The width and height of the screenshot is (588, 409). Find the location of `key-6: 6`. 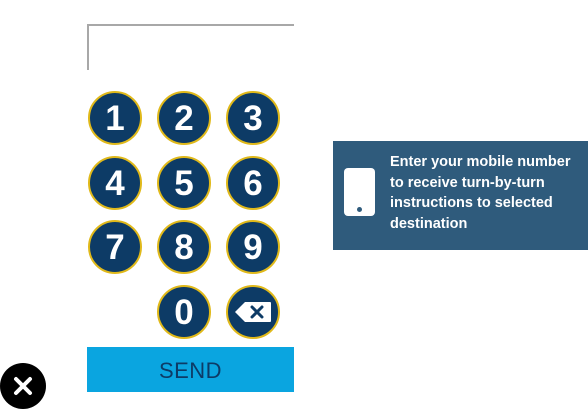

key-6: 6 is located at coordinates (253, 183).